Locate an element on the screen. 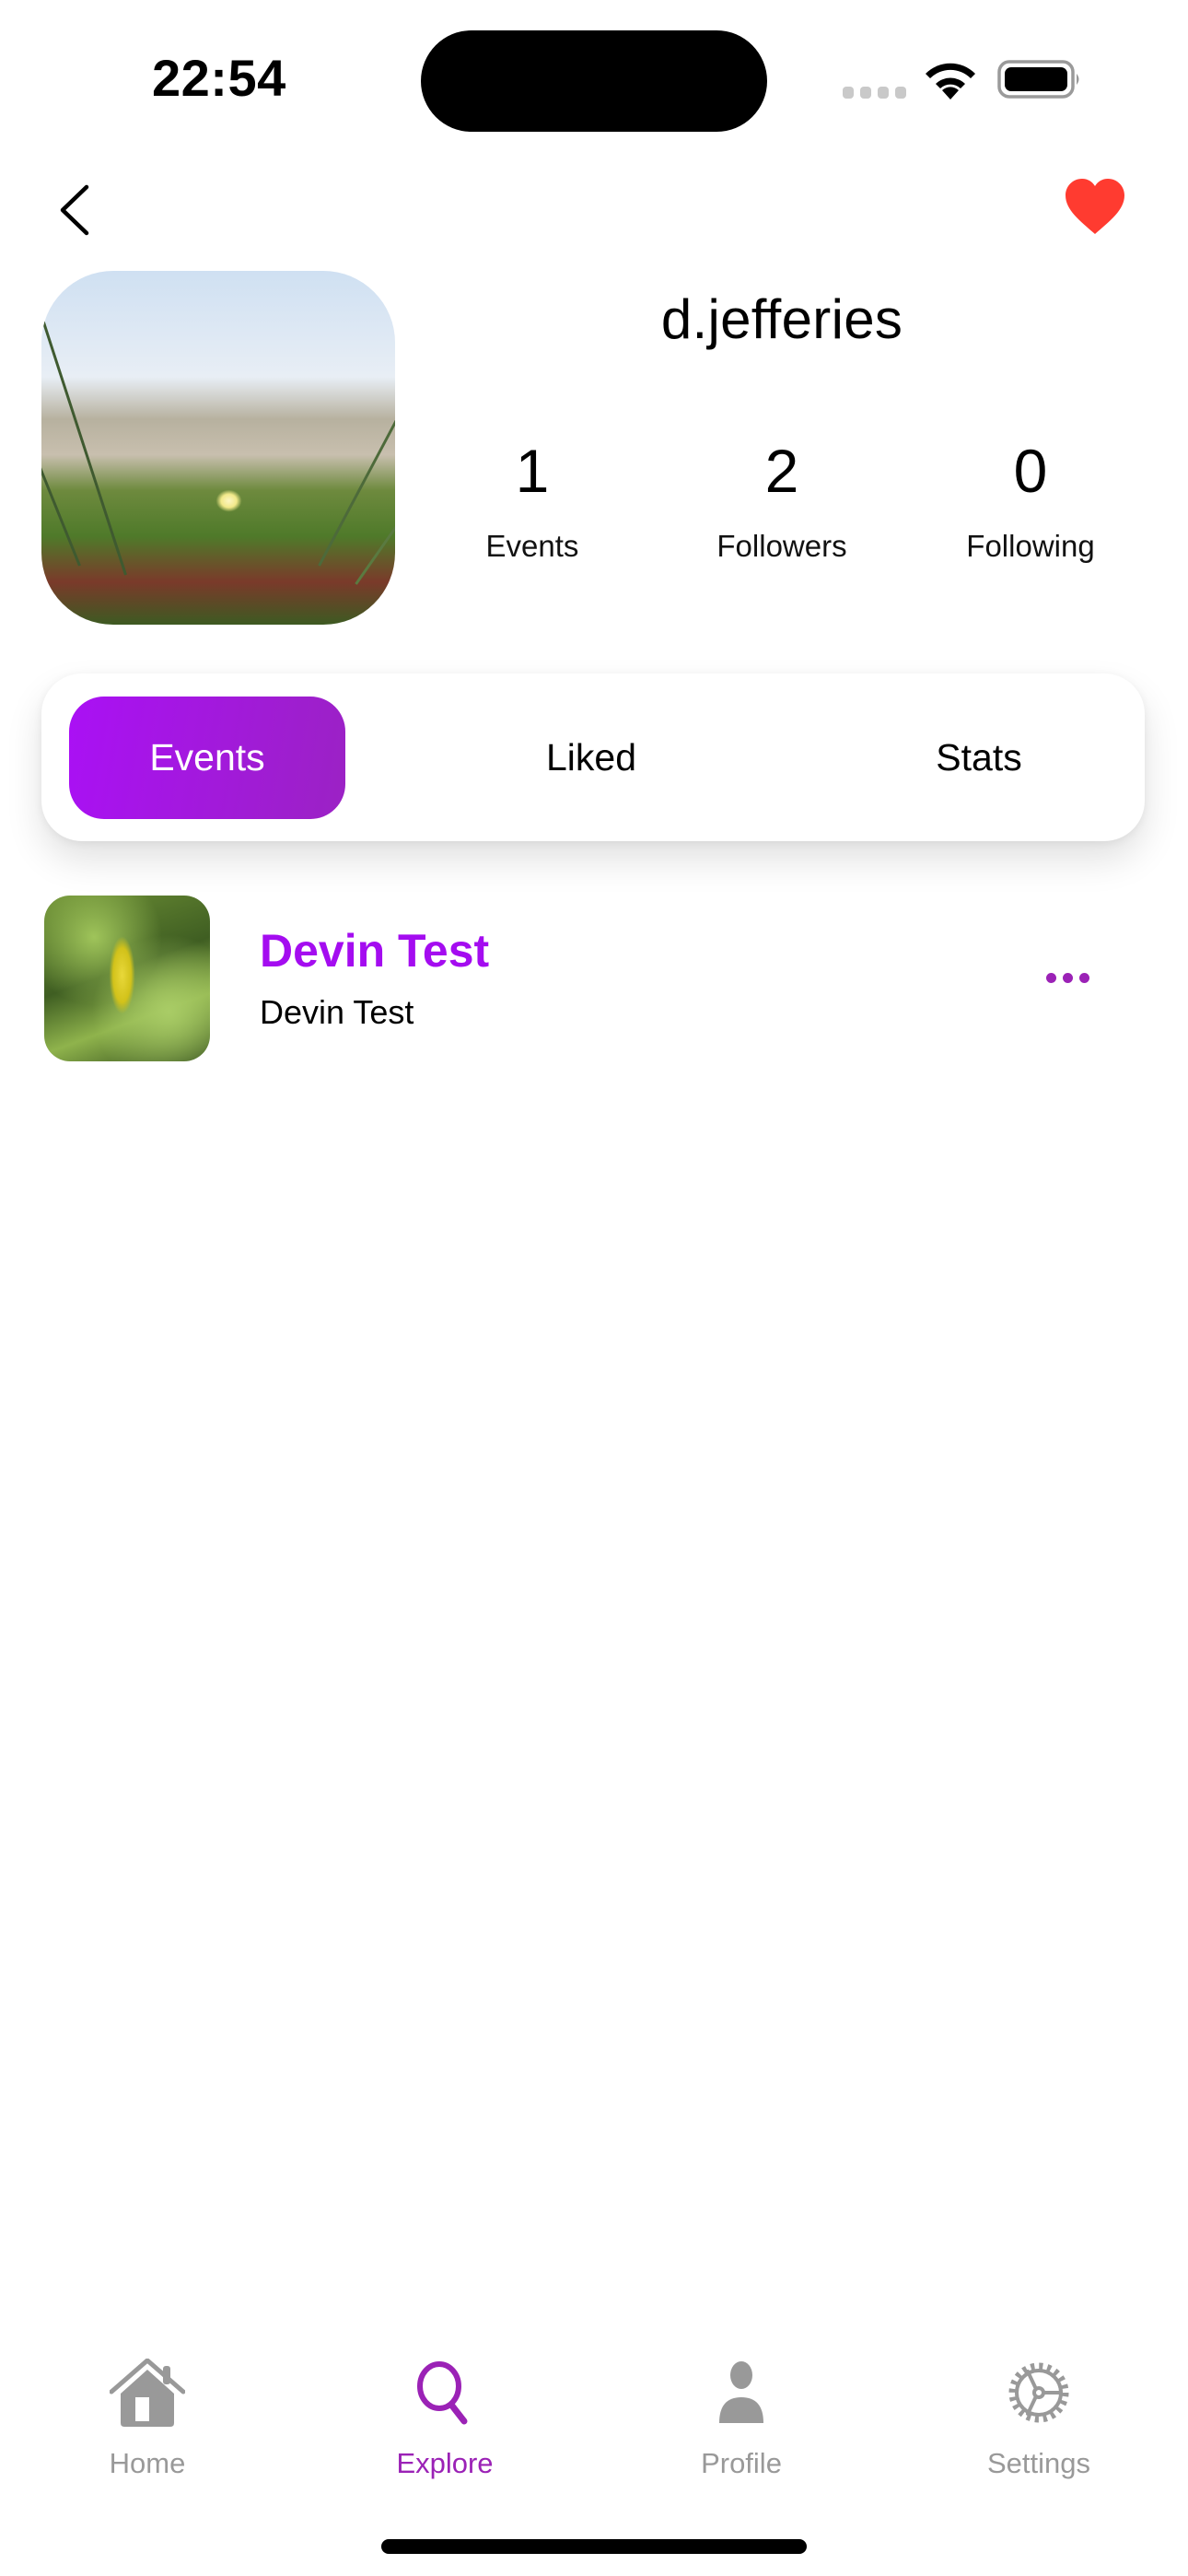  tab-explore-label: Explore is located at coordinates (445, 2463).